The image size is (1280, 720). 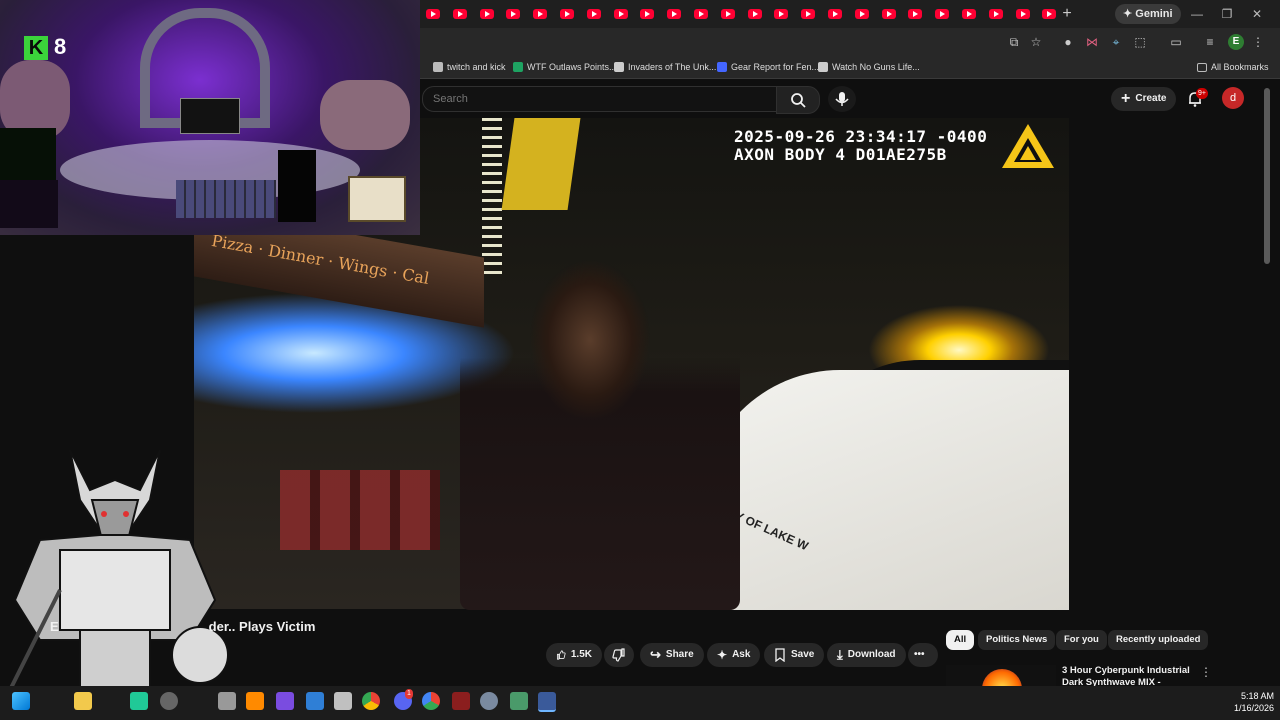 I want to click on filter-chip: For you, so click(x=1081, y=640).